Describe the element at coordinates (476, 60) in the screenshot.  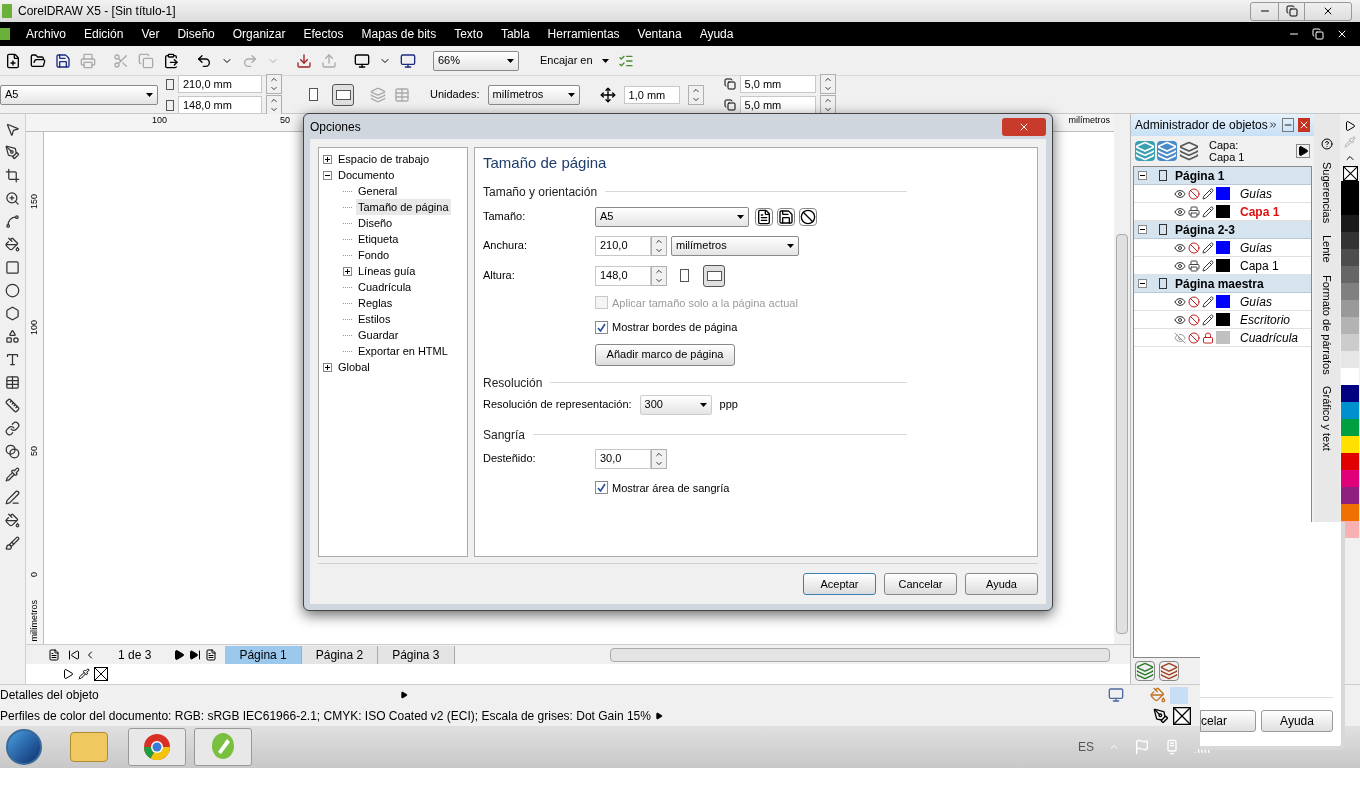
I see `zoom-dropdown: 66%` at that location.